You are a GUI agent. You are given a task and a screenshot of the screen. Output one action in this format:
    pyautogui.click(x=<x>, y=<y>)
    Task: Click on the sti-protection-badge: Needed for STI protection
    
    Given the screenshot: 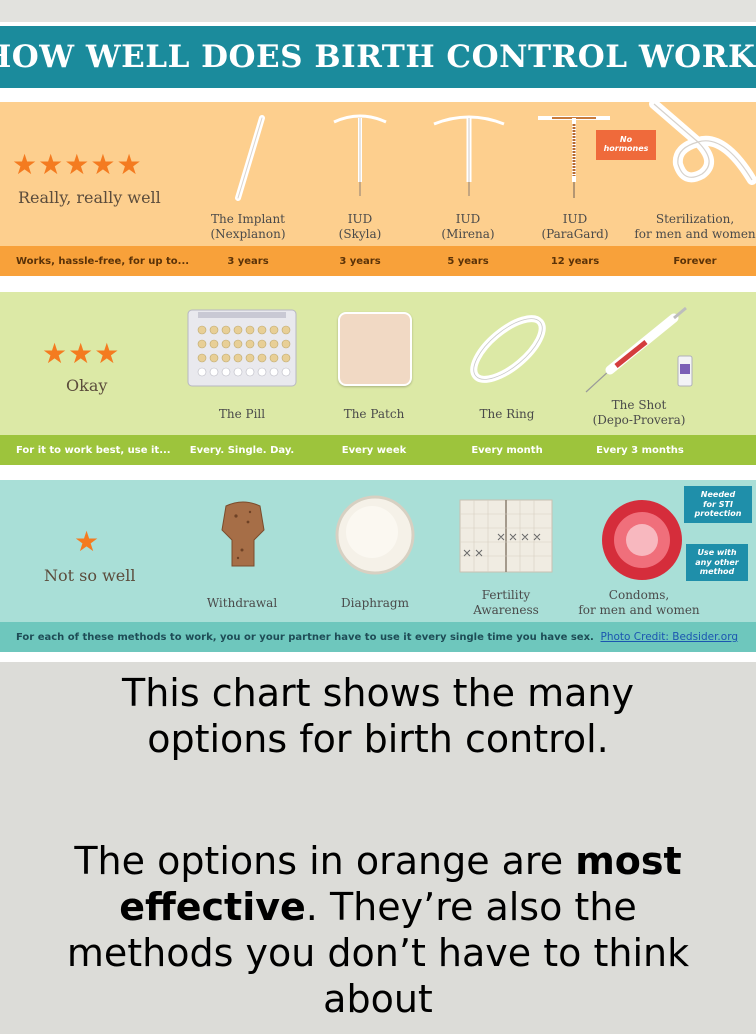 What is the action you would take?
    pyautogui.click(x=718, y=504)
    